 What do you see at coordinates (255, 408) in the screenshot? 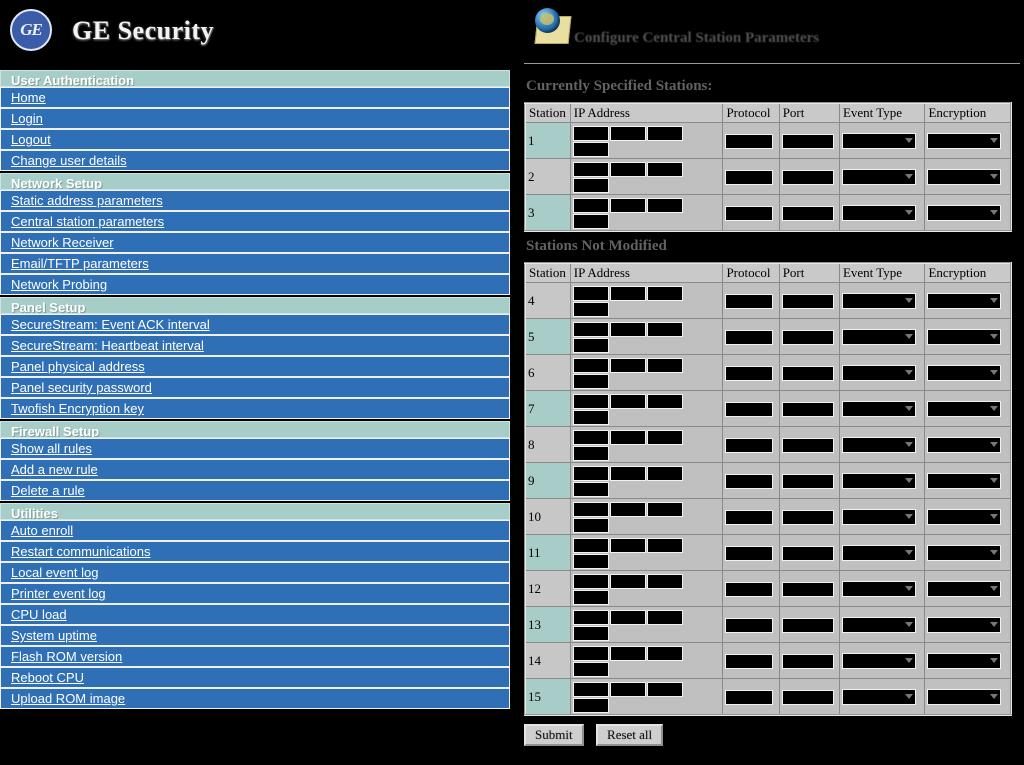
I see `sidebar-item-twofish-encryption-key: Twofish Encryption key` at bounding box center [255, 408].